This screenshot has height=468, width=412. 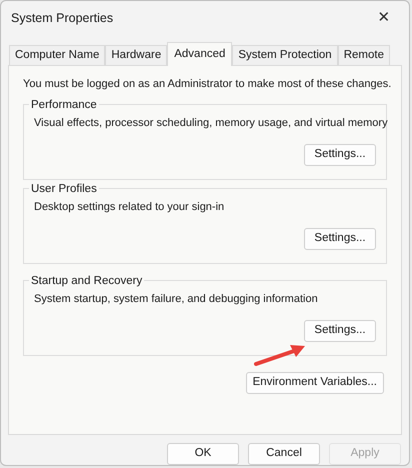 I want to click on dialog-button: Cancel, so click(x=284, y=454).